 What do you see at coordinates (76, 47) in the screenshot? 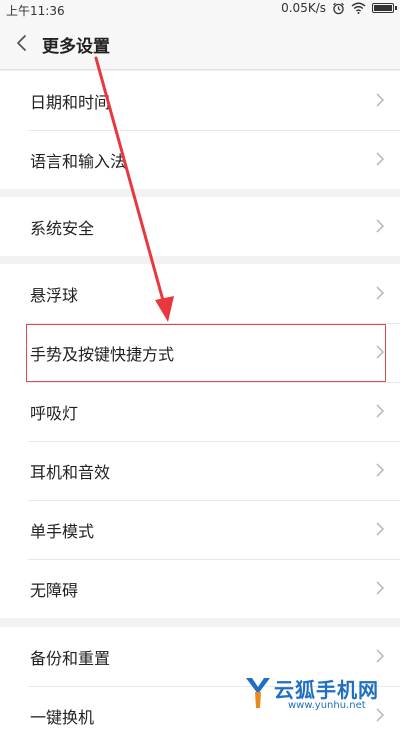
I see `page-title: 更多设置` at bounding box center [76, 47].